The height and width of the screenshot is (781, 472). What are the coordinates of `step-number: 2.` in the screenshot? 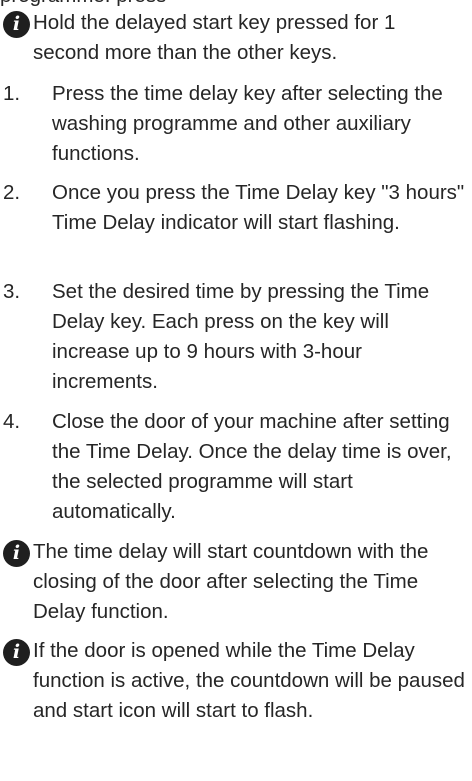 It's located at (12, 192).